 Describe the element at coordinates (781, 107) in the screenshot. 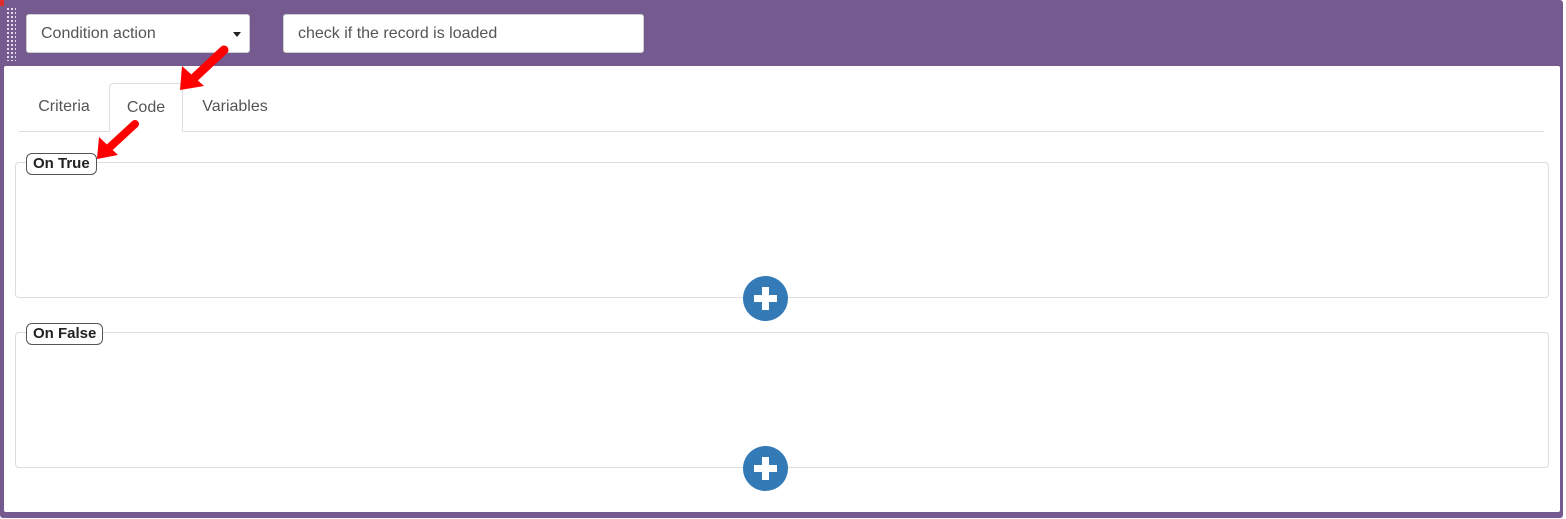

I see `tab-bar: Criteria Code Variables` at that location.